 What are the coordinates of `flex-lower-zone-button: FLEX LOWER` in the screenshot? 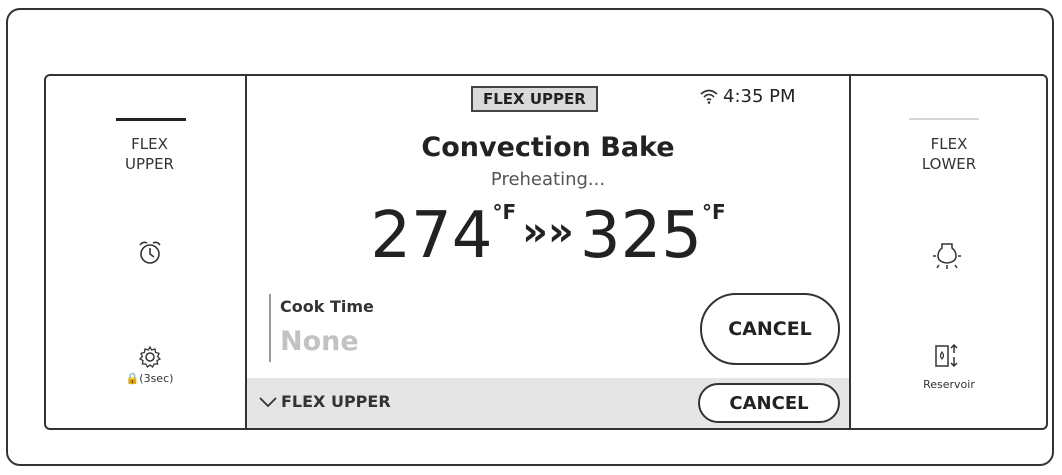 It's located at (949, 156).